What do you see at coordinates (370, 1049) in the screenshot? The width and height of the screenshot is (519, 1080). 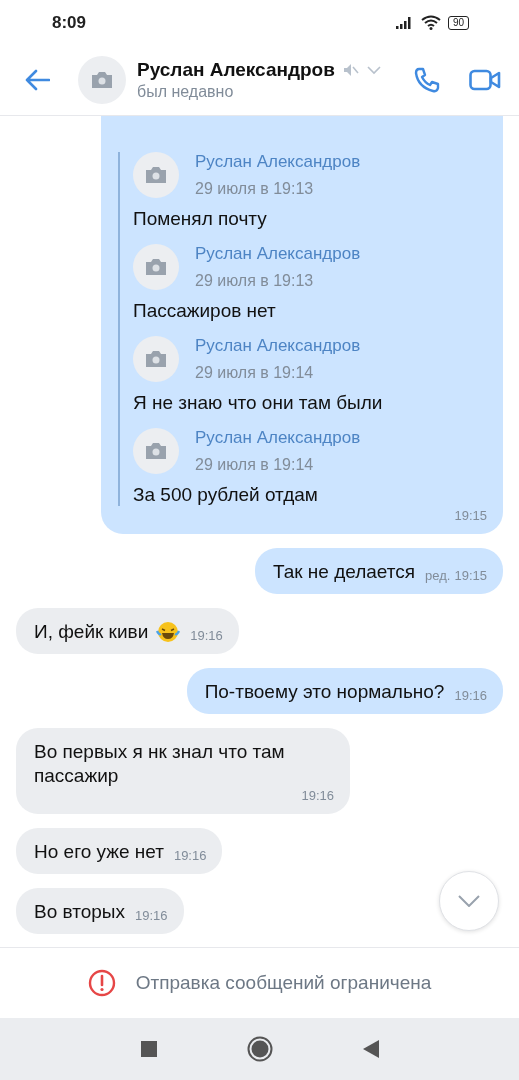 I see `back-icon` at bounding box center [370, 1049].